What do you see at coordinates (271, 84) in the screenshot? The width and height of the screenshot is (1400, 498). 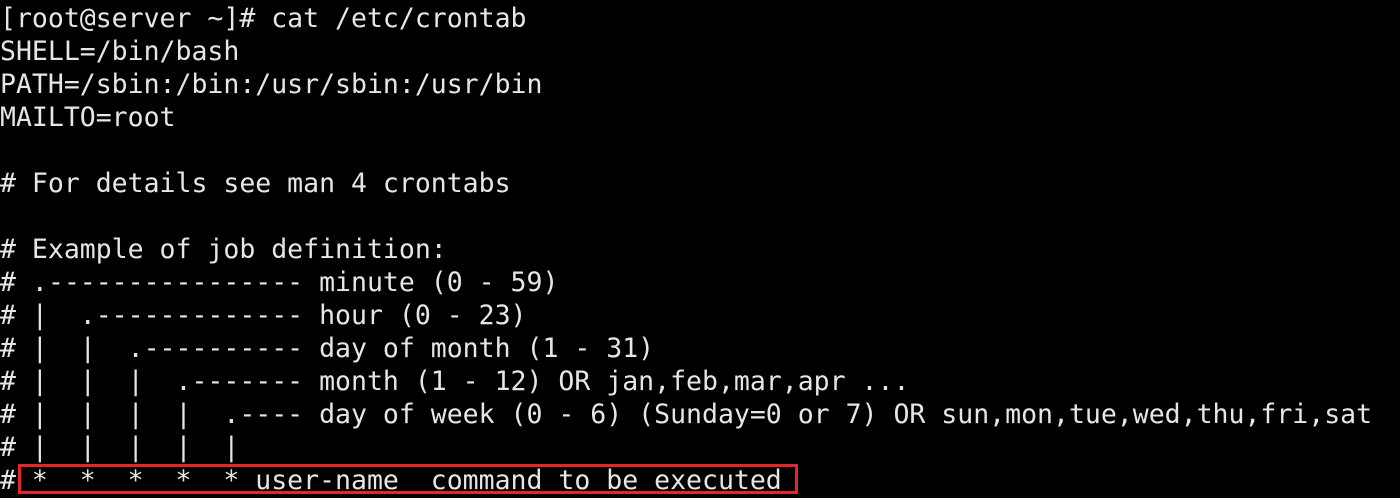 I see `terminal-line: PATH=/sbin:/bin:/usr/sbin:/usr/bin` at bounding box center [271, 84].